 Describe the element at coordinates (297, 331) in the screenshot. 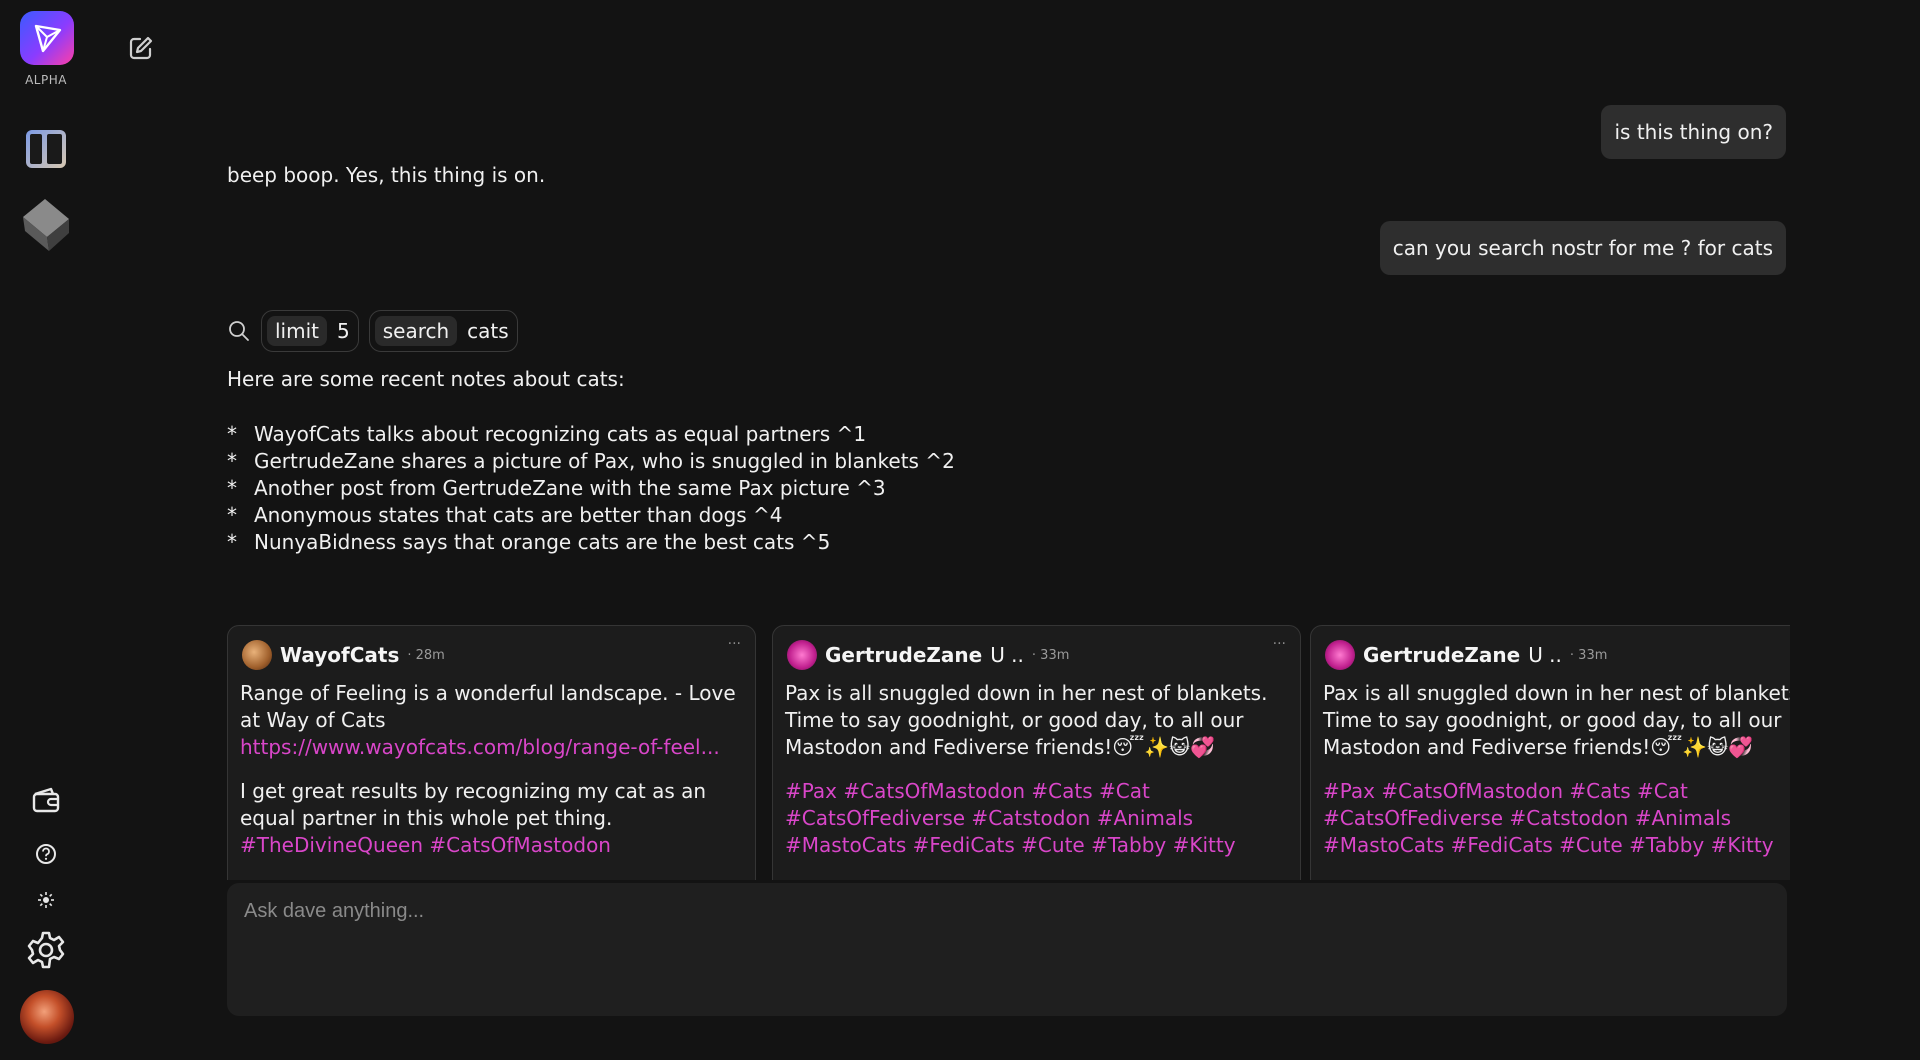

I see `chip-key: limit` at that location.